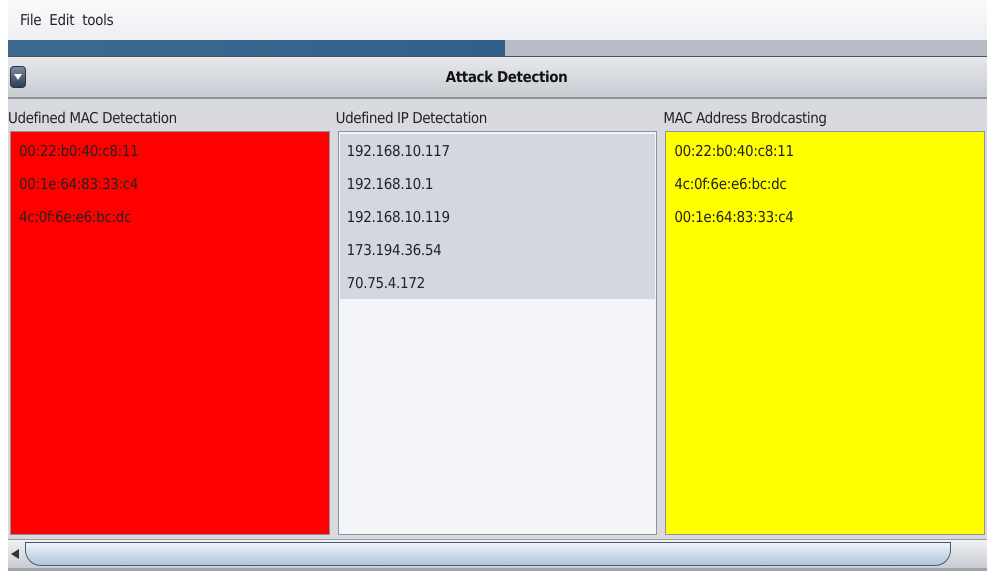 This screenshot has width=987, height=571. What do you see at coordinates (498, 216) in the screenshot?
I see `list-item: 192.168.10.119` at bounding box center [498, 216].